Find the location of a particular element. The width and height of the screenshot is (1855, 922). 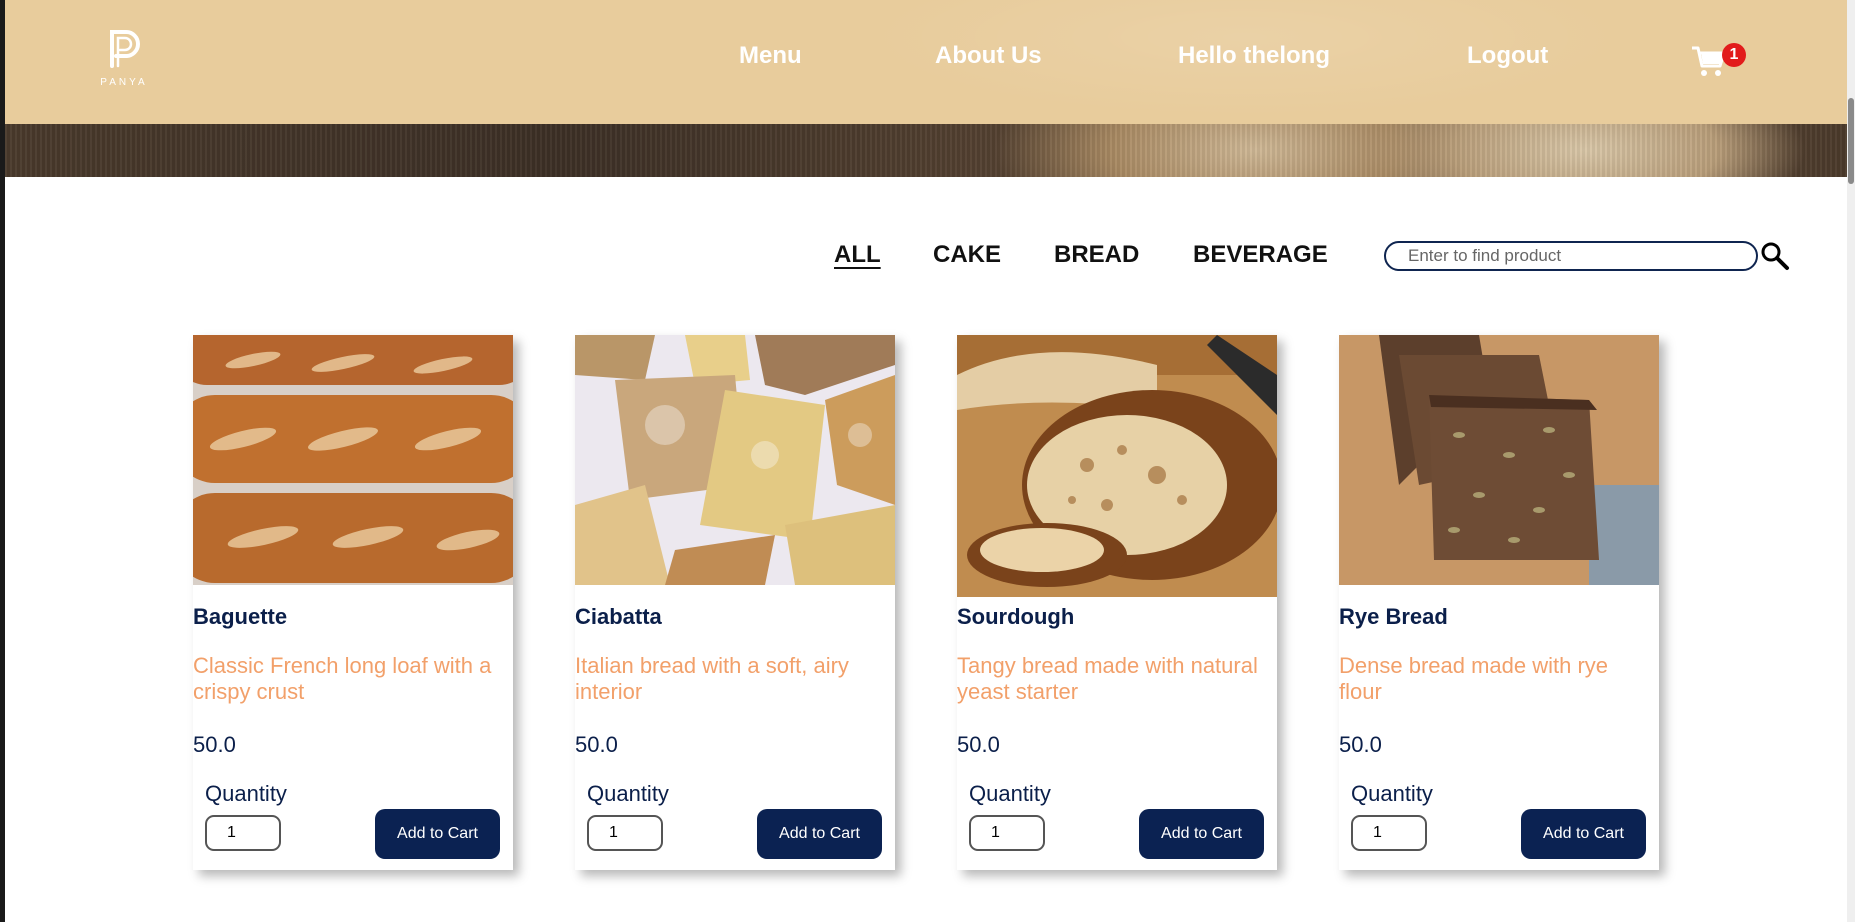

navbar: PANYA Menu About Us Hello thelong Logout is located at coordinates (926, 62).